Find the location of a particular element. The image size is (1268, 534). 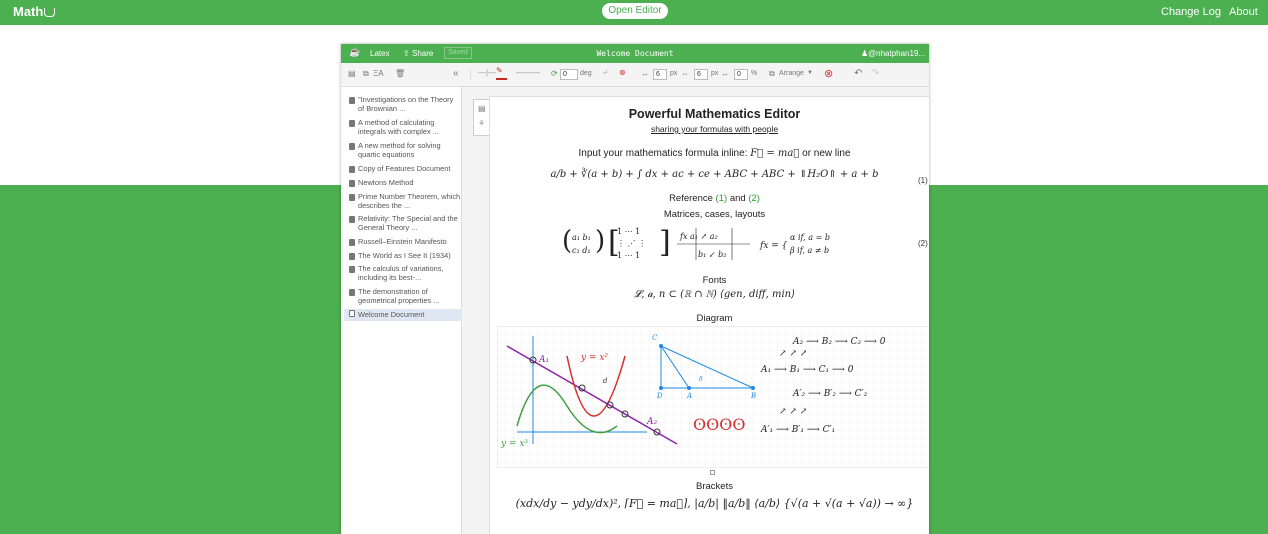

undo-icon: ↶ is located at coordinates (858, 73).